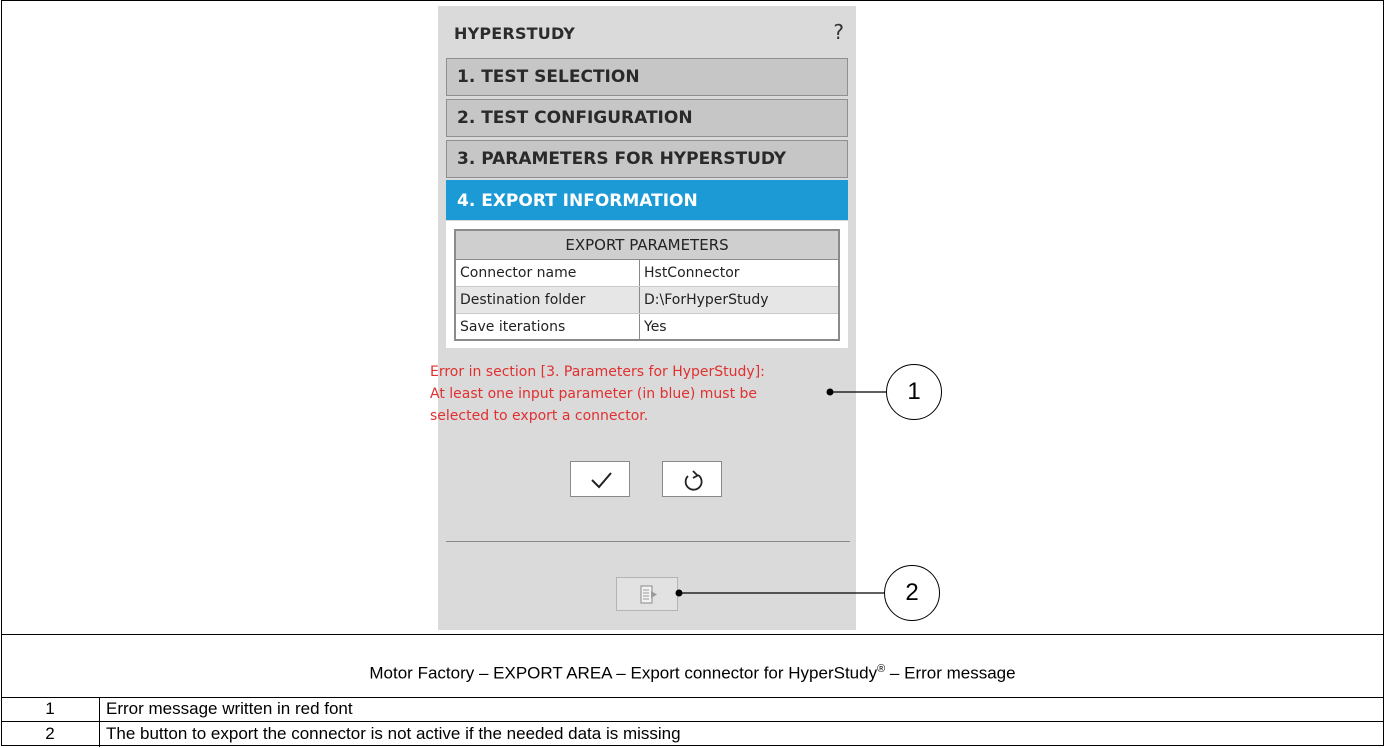  I want to click on callout-leaders, so click(781, 492).